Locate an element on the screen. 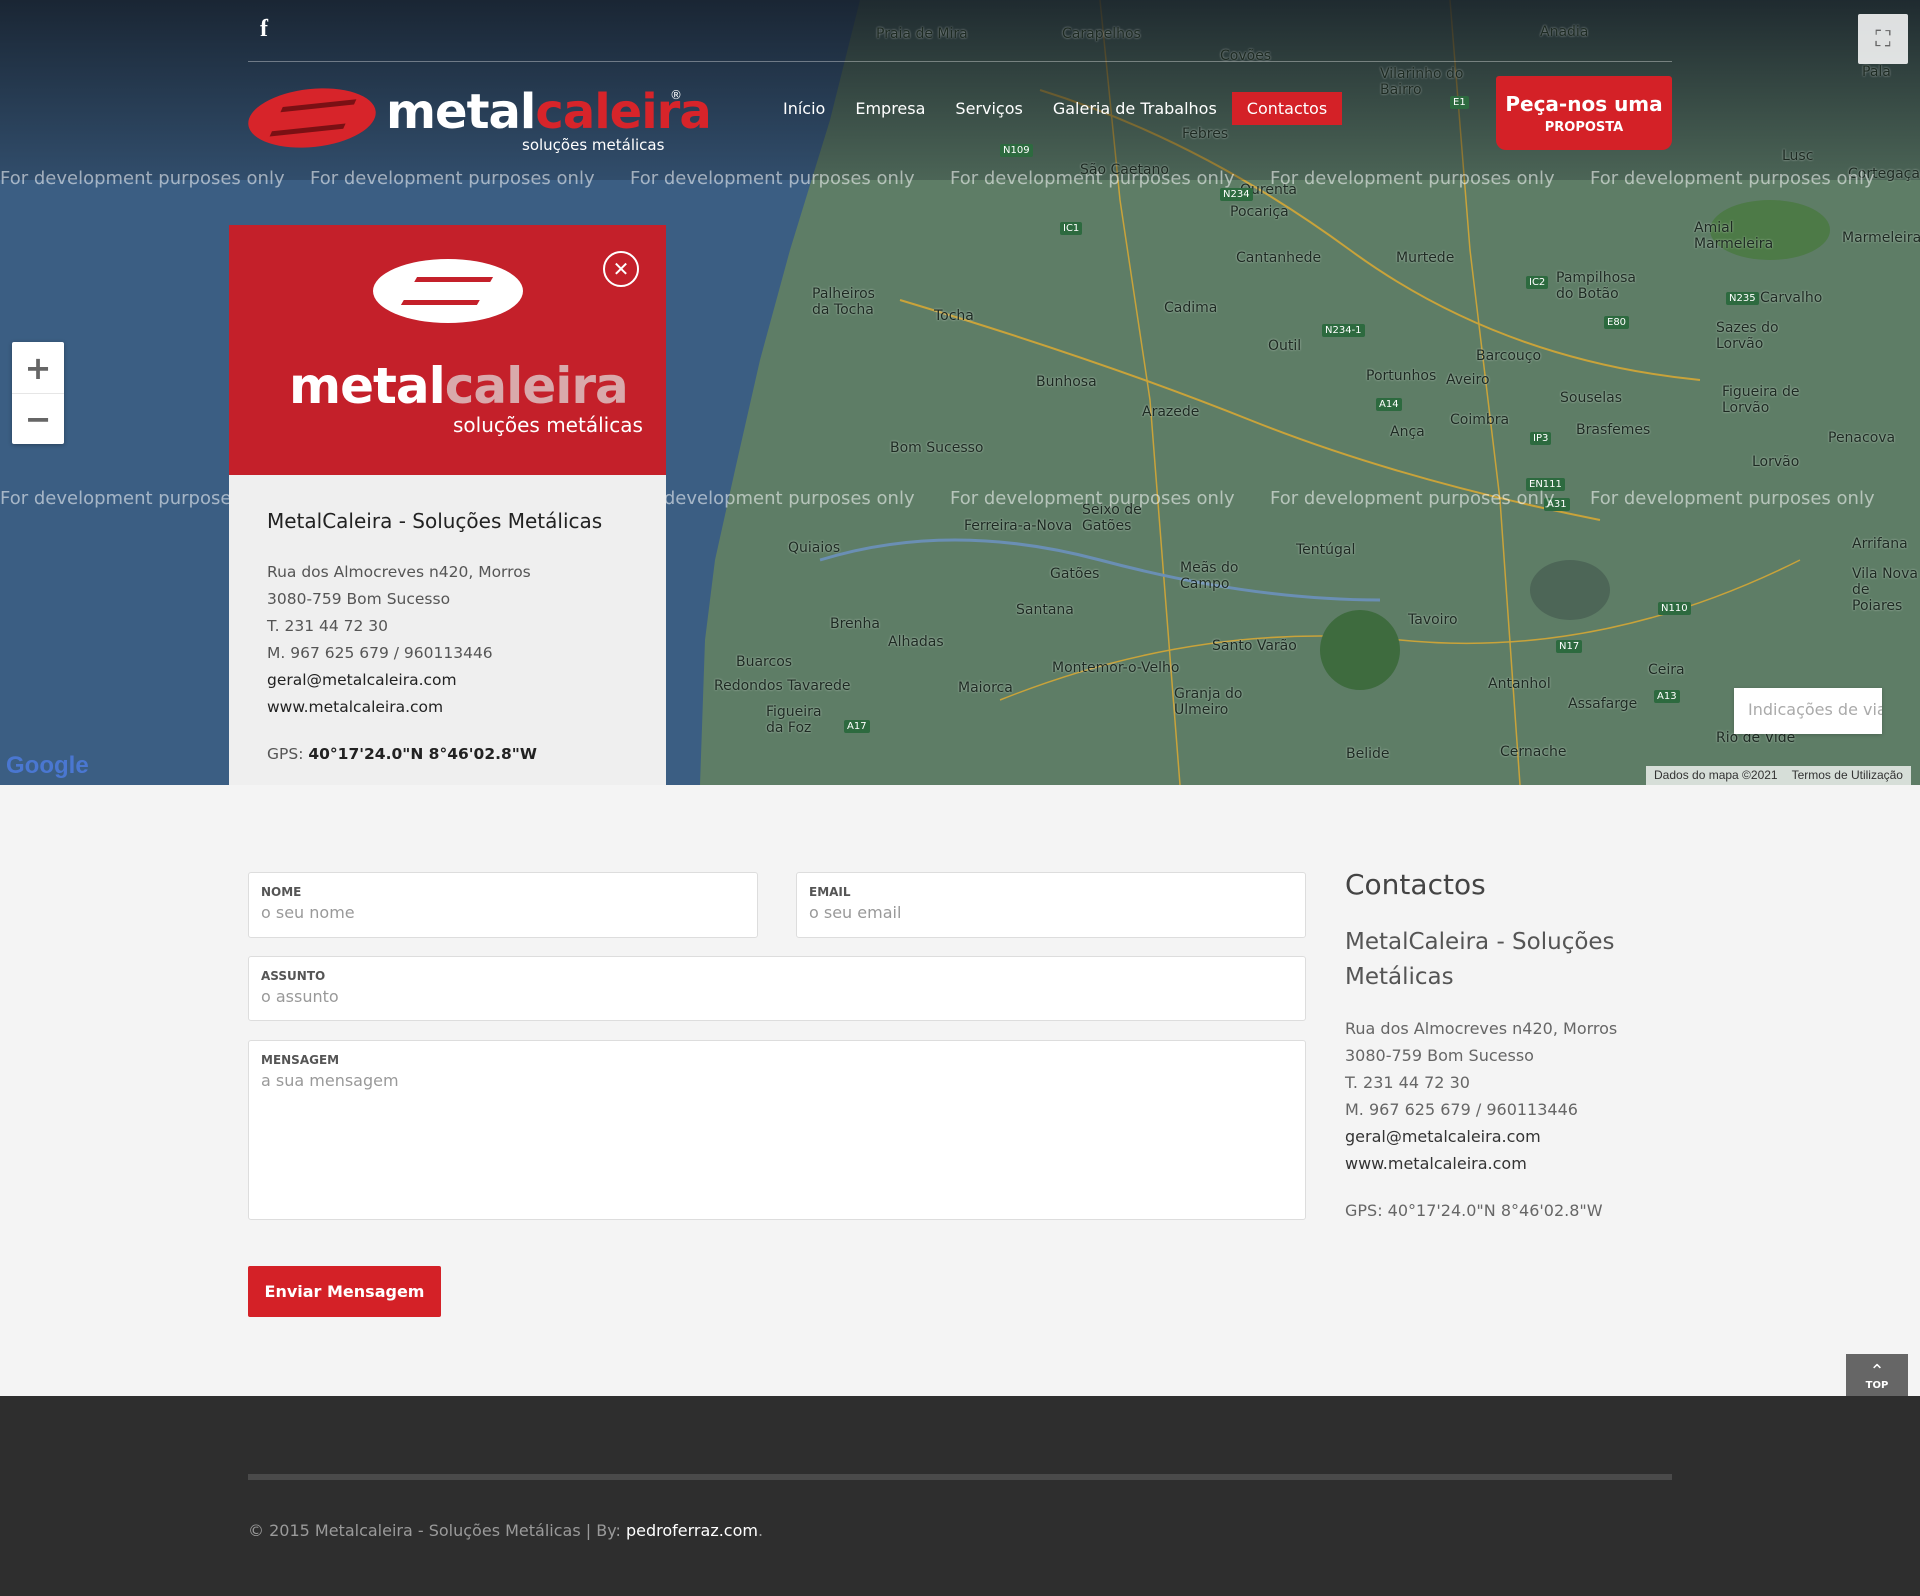 The height and width of the screenshot is (1596, 1920). map-label: Outil is located at coordinates (1285, 346).